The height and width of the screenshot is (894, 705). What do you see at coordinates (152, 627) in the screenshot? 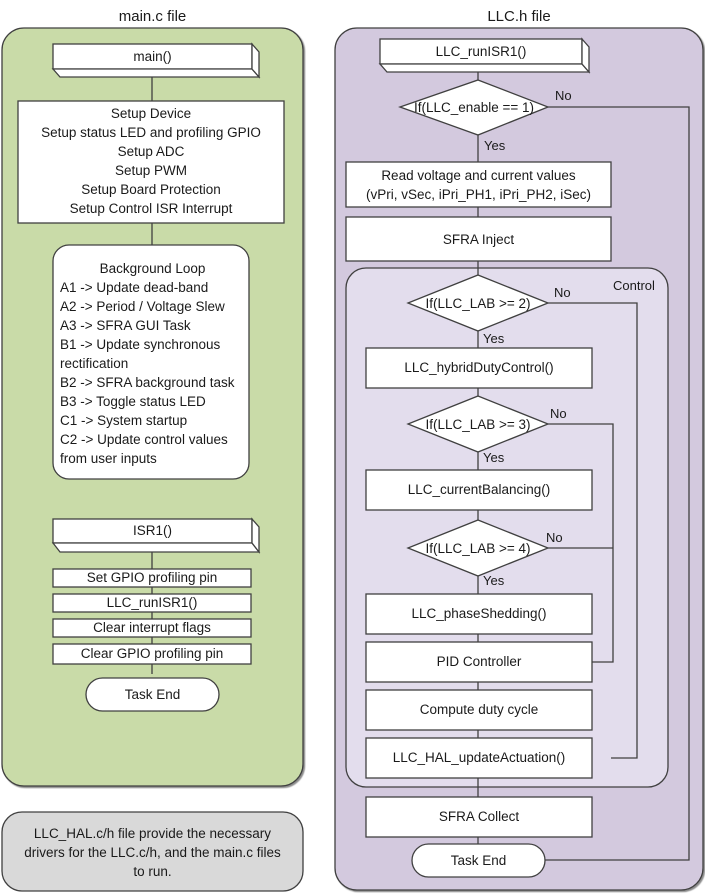
I see `isr-step-label: Clear interrupt flags` at bounding box center [152, 627].